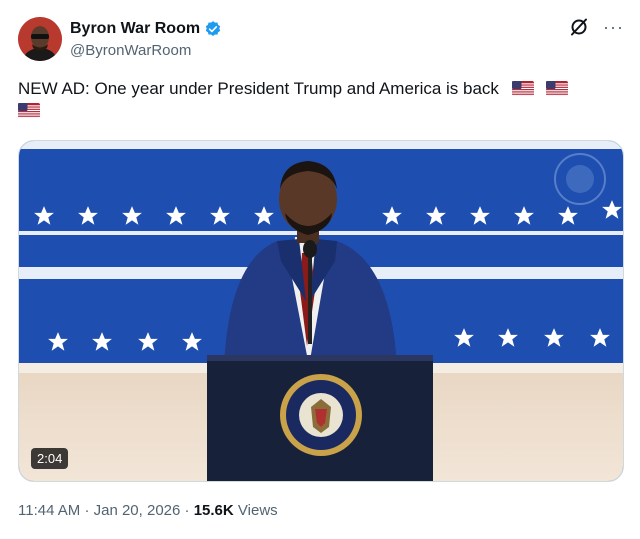 The height and width of the screenshot is (539, 640). Describe the element at coordinates (613, 27) in the screenshot. I see `more-options-icon: ···` at that location.